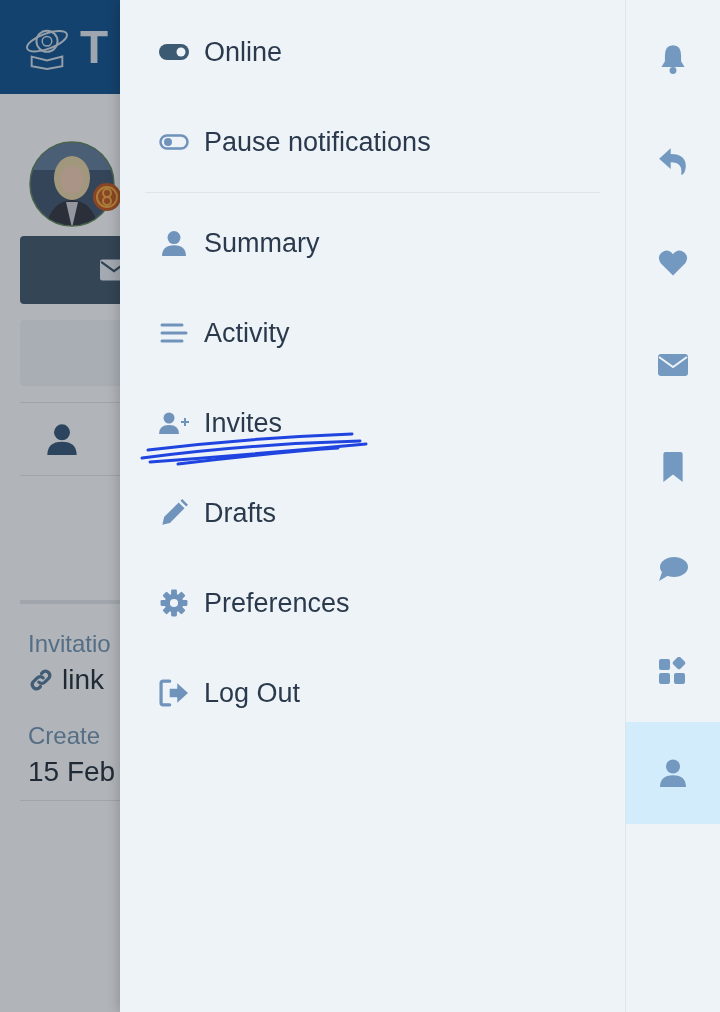 Image resolution: width=720 pixels, height=1012 pixels. Describe the element at coordinates (372, 693) in the screenshot. I see `menu-item: Log Out` at that location.